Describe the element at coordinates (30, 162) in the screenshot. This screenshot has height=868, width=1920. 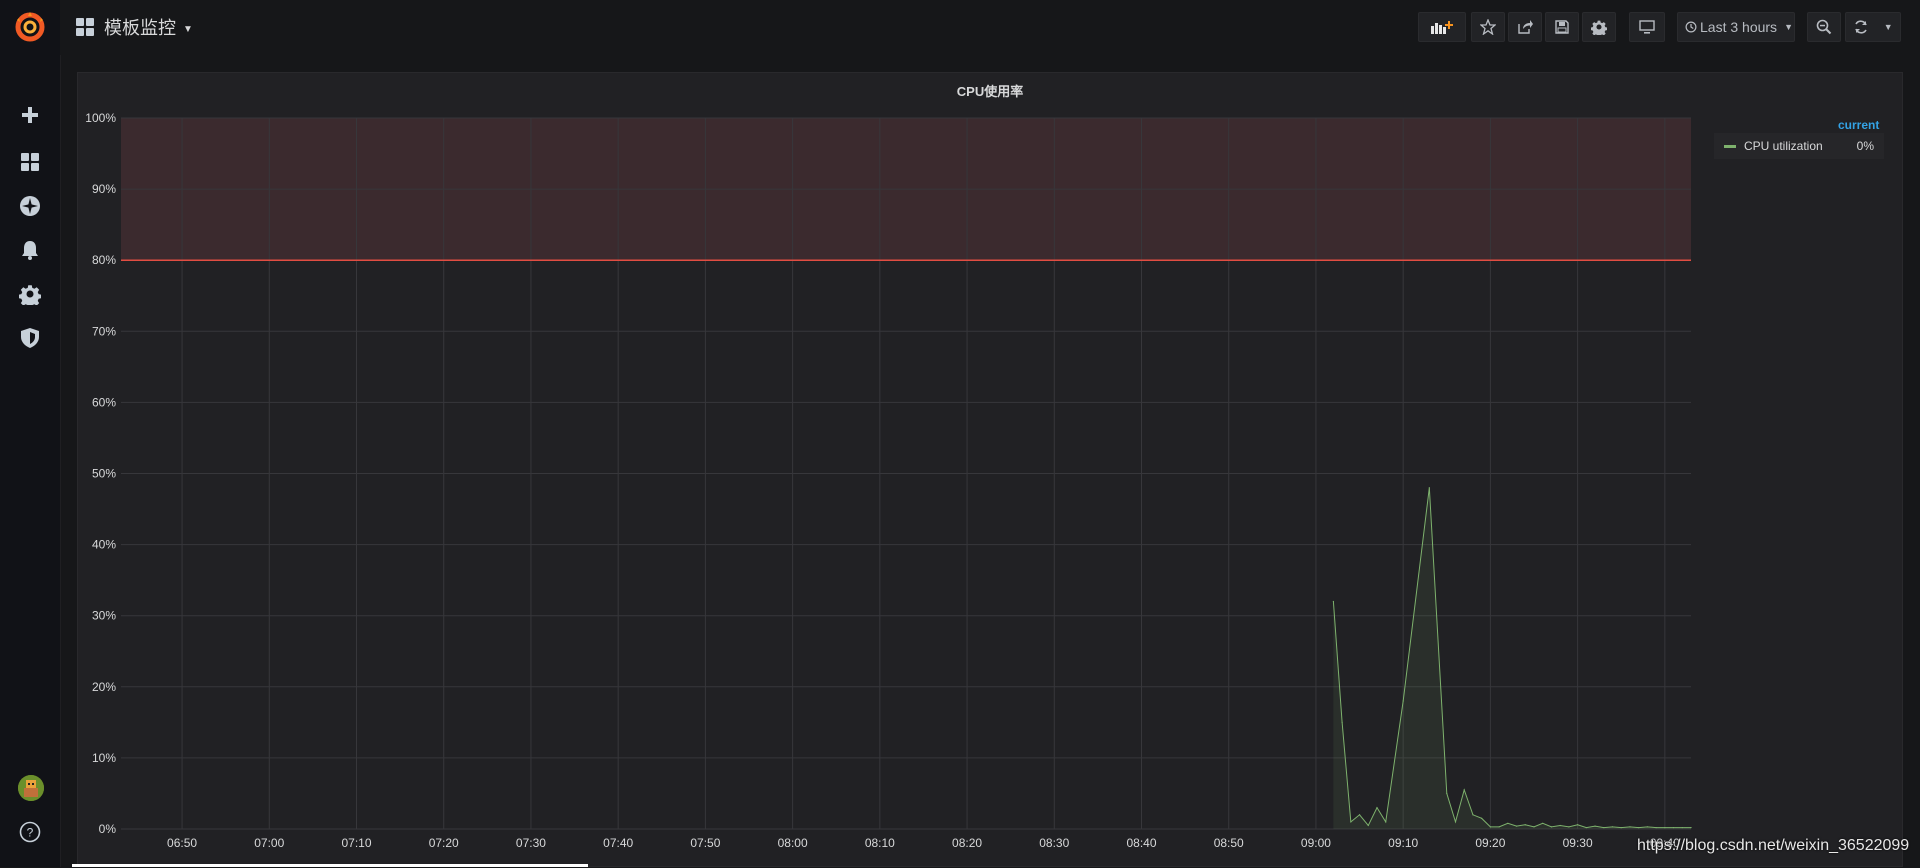
I see `dashboards-grid-icon` at that location.